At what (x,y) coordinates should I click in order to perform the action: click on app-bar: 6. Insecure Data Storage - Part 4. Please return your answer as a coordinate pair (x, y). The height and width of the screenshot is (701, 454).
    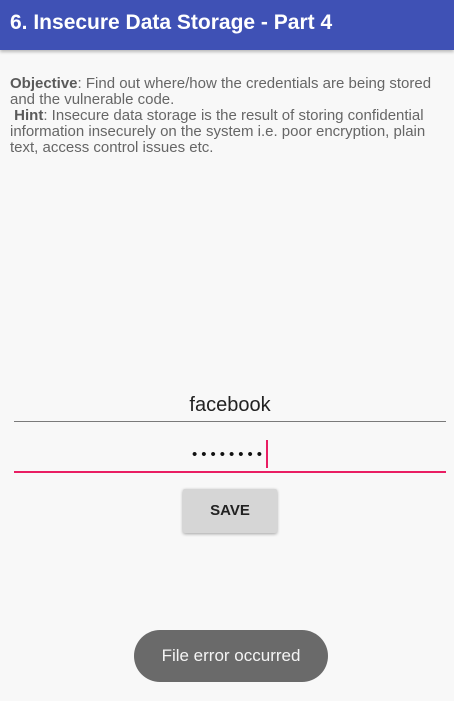
    Looking at the image, I should click on (227, 25).